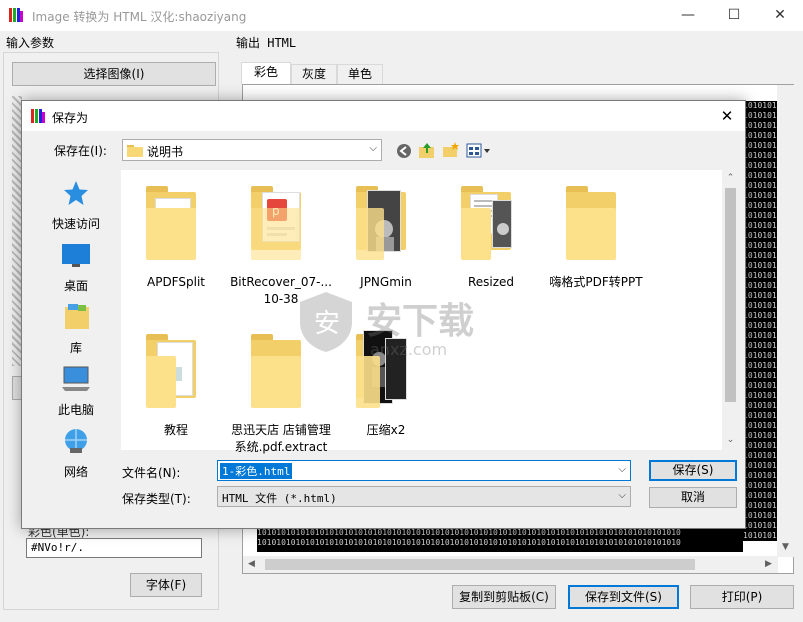  I want to click on file-name: 教程, so click(175, 430).